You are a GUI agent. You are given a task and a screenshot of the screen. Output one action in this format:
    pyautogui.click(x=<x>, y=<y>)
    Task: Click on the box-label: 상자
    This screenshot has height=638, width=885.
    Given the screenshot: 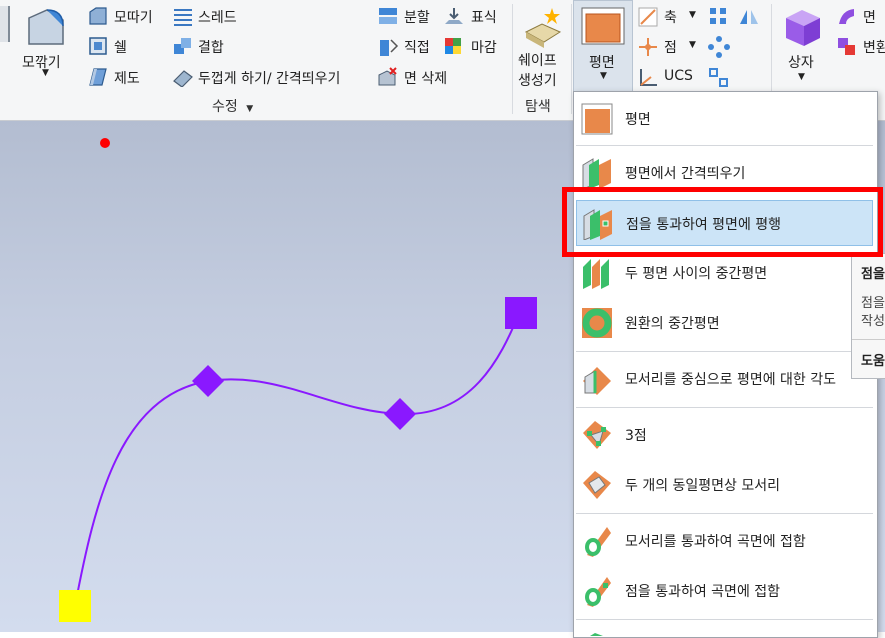 What is the action you would take?
    pyautogui.click(x=801, y=63)
    